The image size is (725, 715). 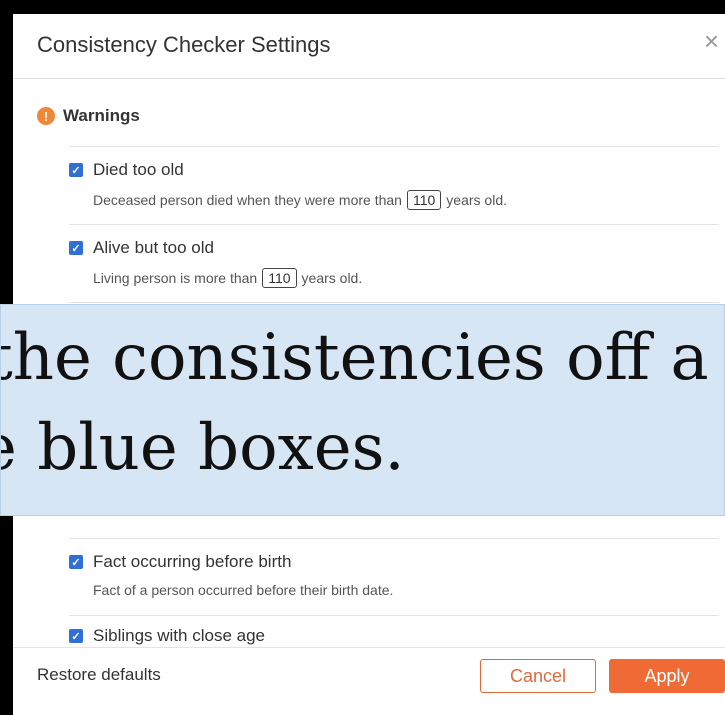 I want to click on dialog-header: Consistency Checker Settings ×, so click(x=369, y=46).